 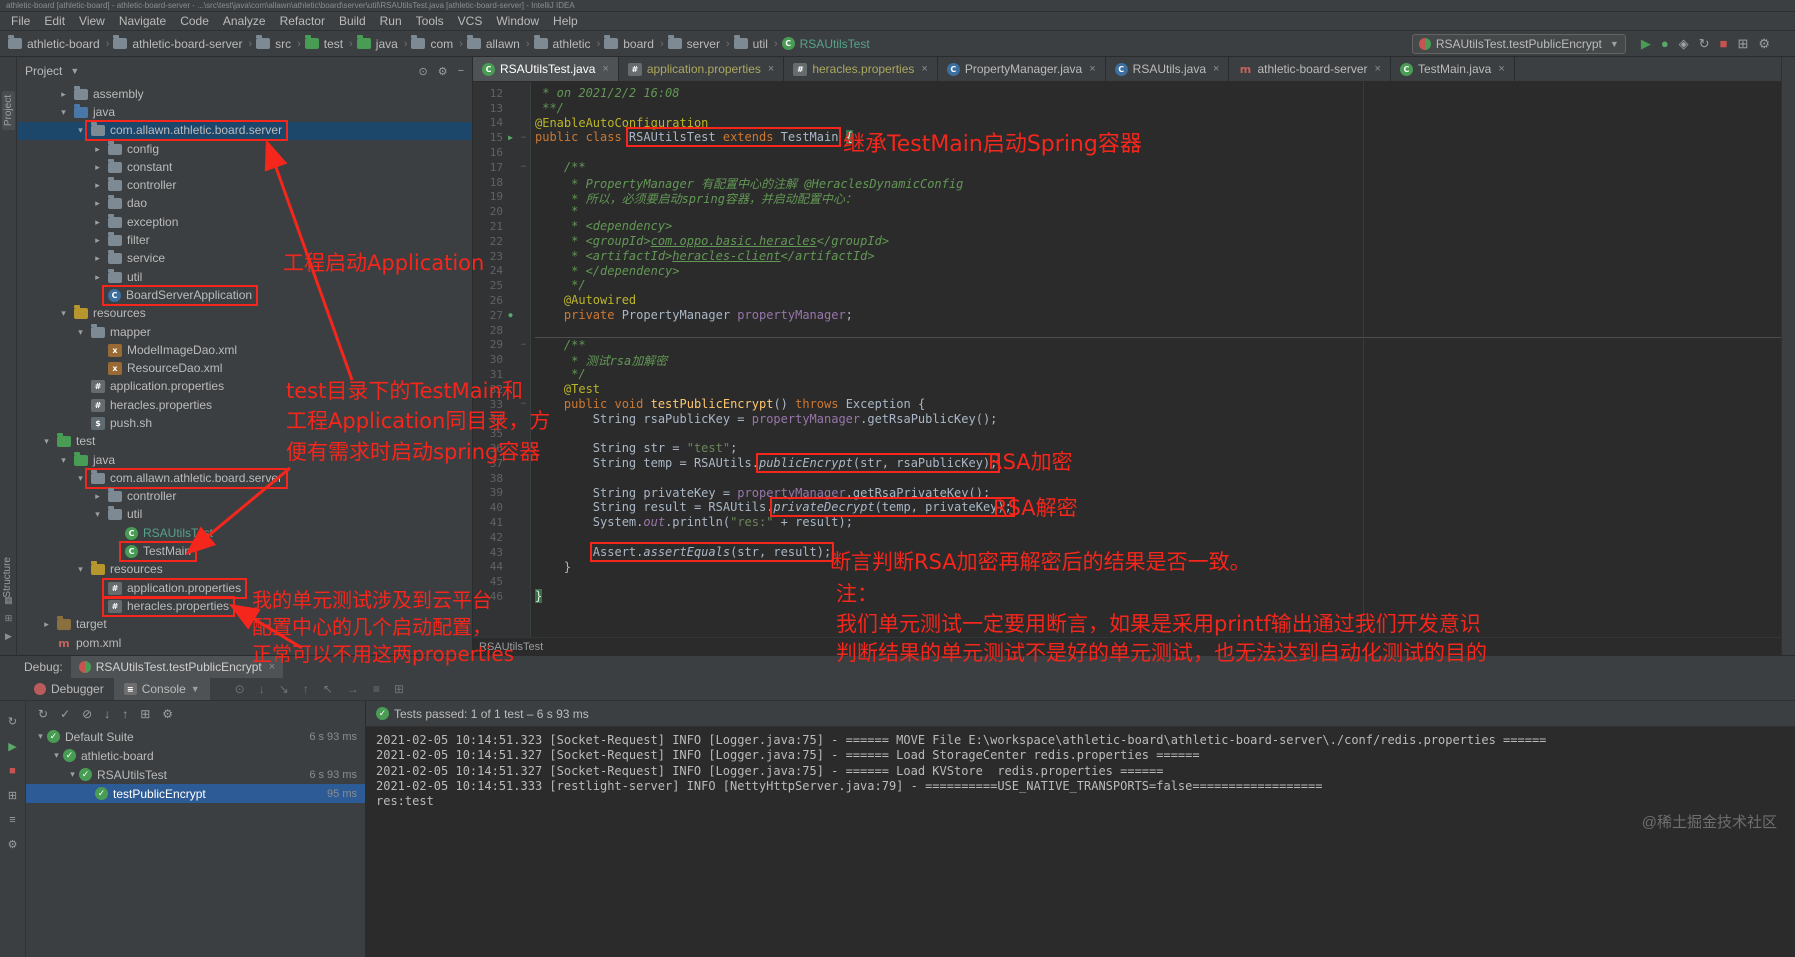 What do you see at coordinates (195, 736) in the screenshot?
I see `test-tree-item: ▾ ✓ Default Suite 6 s 93 ms` at bounding box center [195, 736].